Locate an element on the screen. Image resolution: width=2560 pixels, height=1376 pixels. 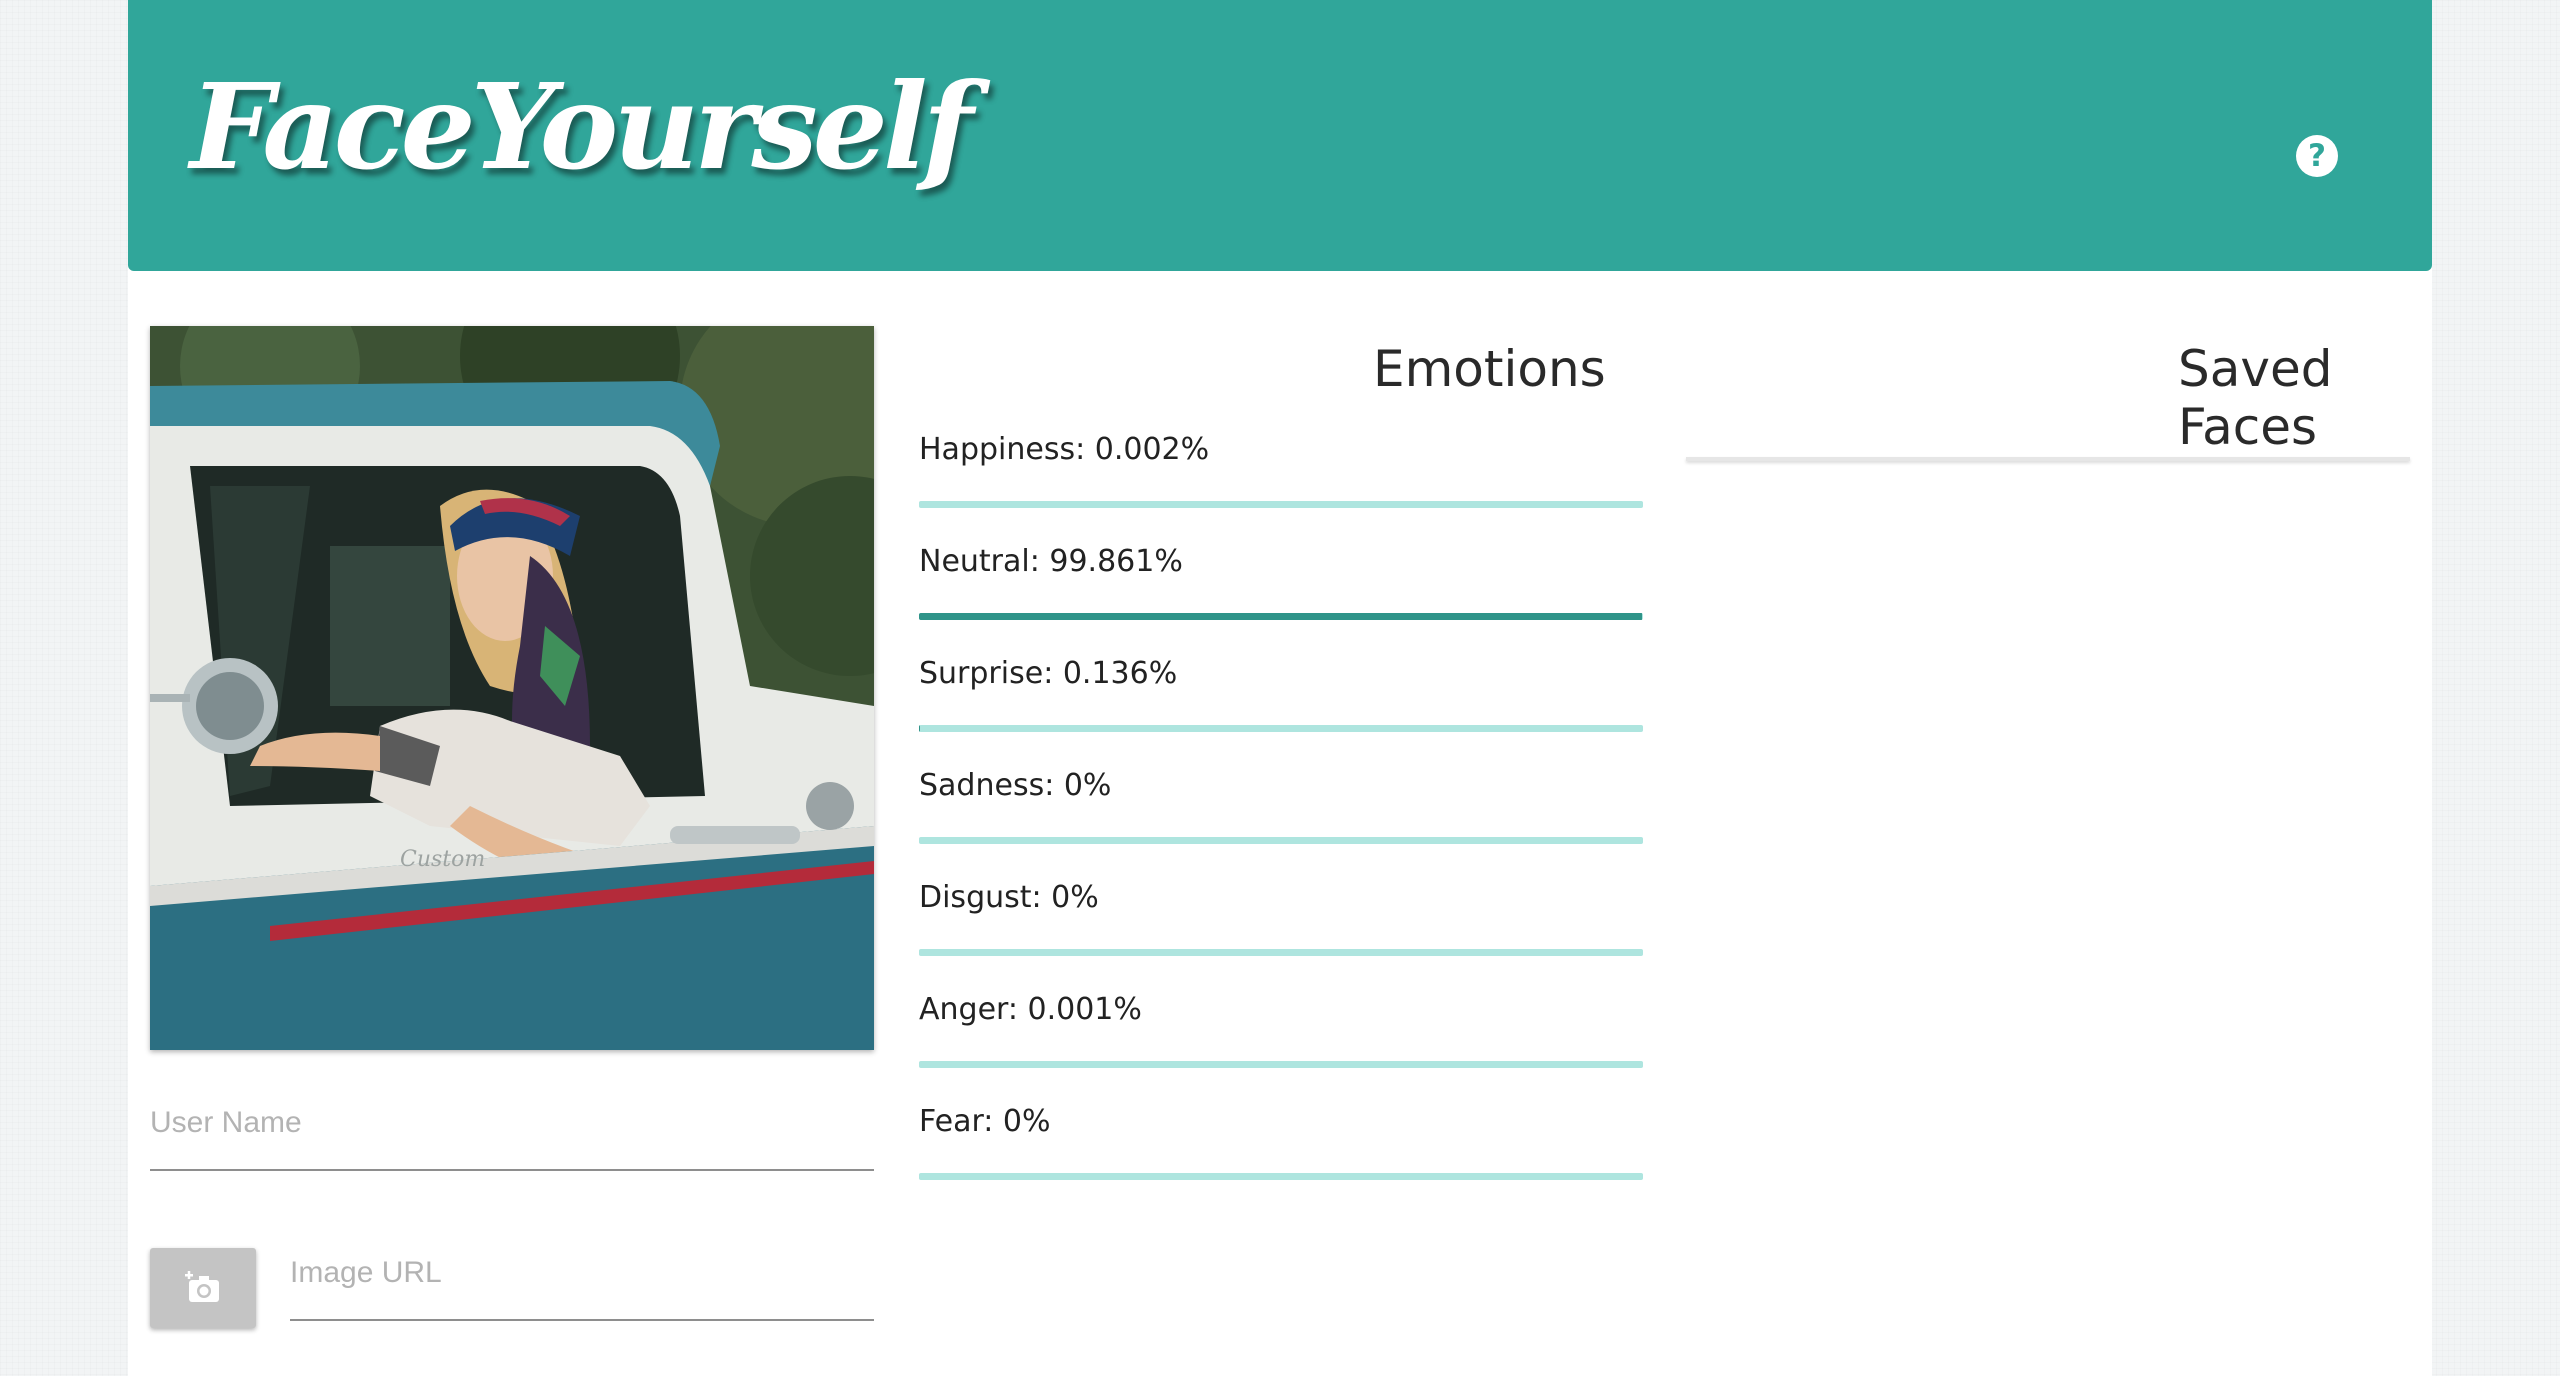
add-photo-camera-icon is located at coordinates (202, 1286).